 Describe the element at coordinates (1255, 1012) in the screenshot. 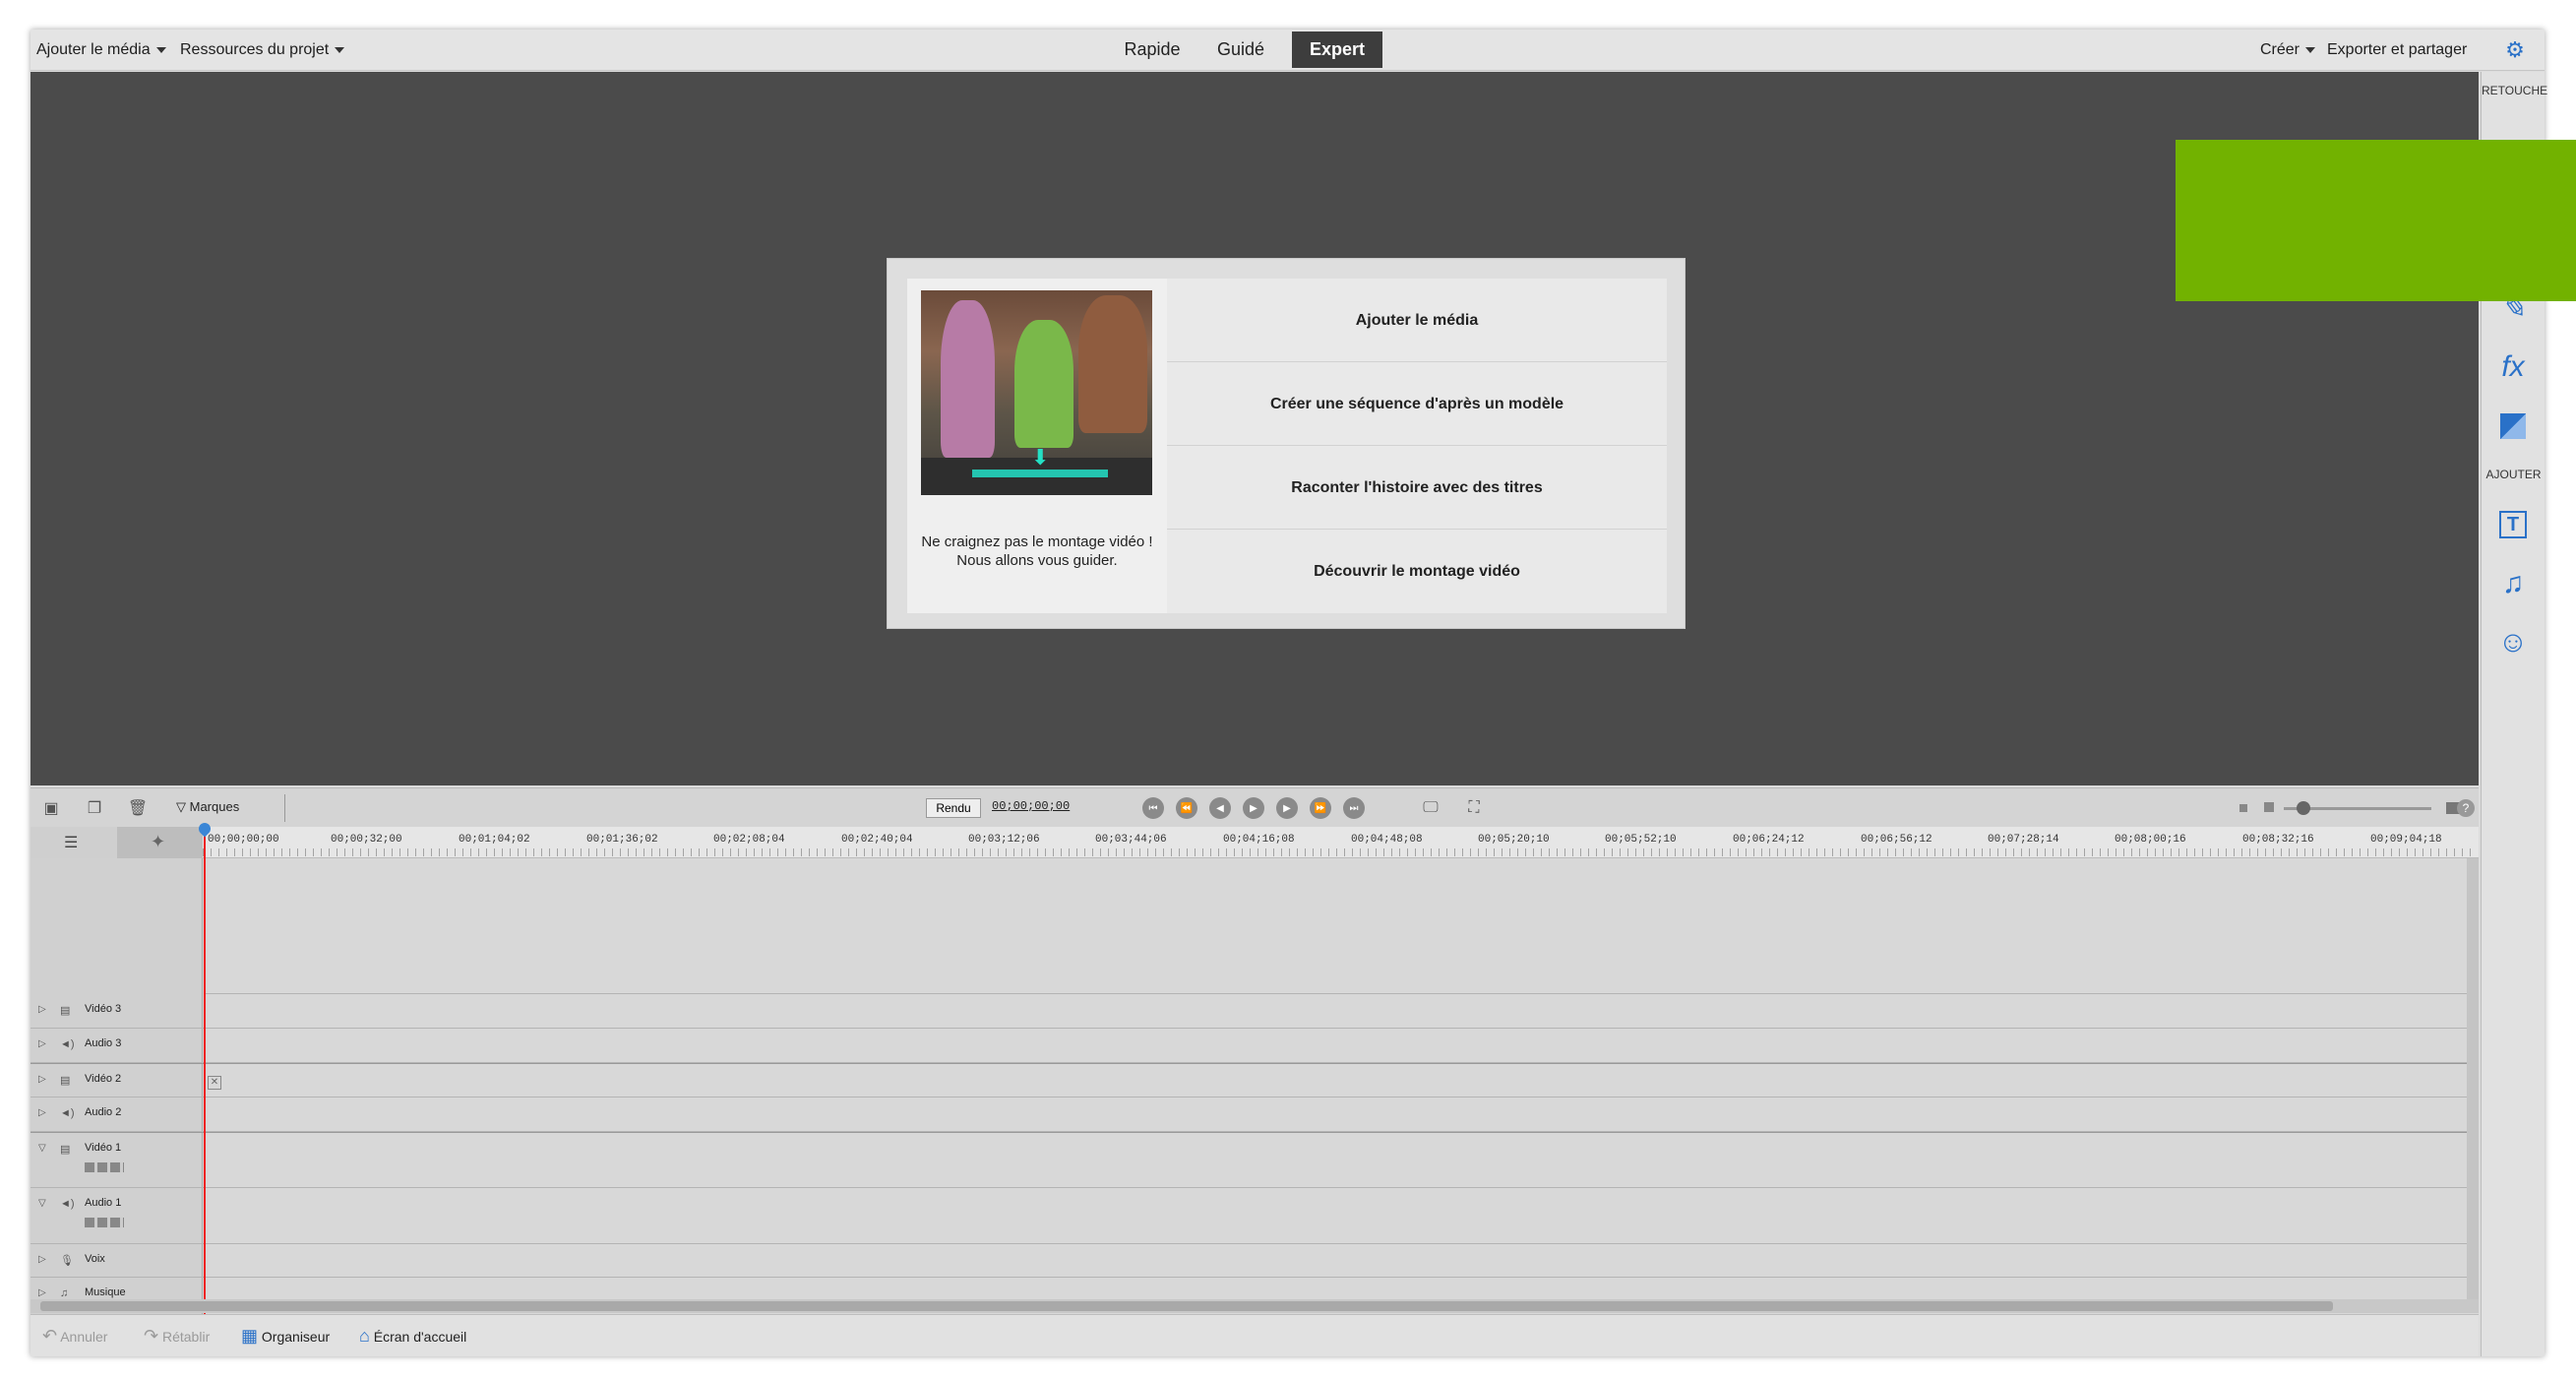

I see `track-row: ▷ ▤ Vidéo 3` at that location.